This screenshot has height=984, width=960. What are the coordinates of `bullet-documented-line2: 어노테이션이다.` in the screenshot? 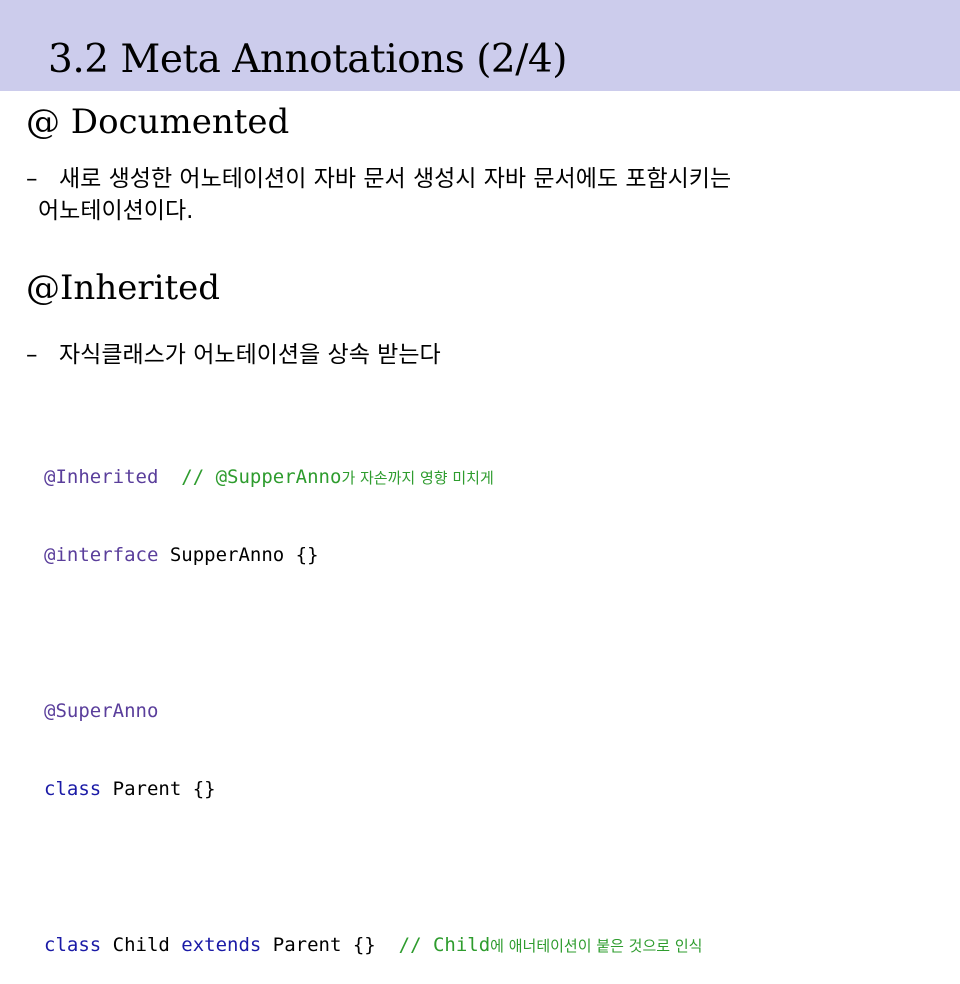 It's located at (116, 211).